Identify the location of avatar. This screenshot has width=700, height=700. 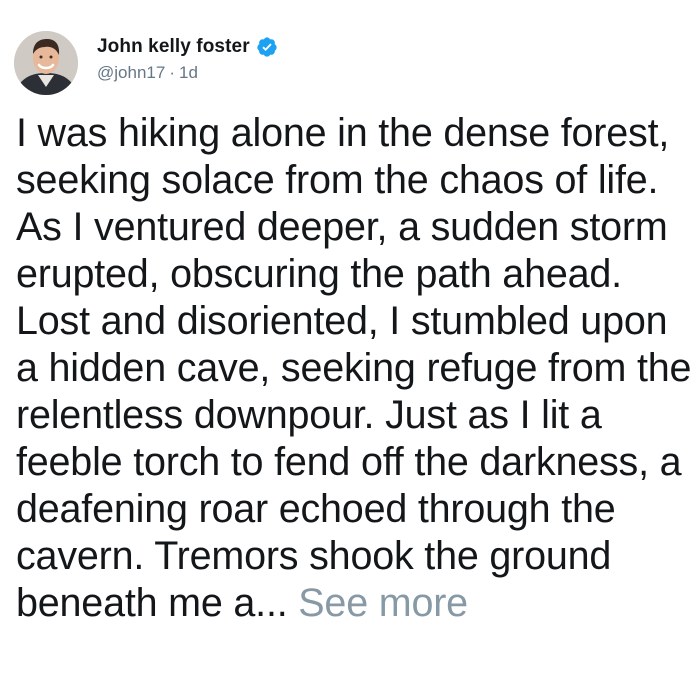
(46, 63).